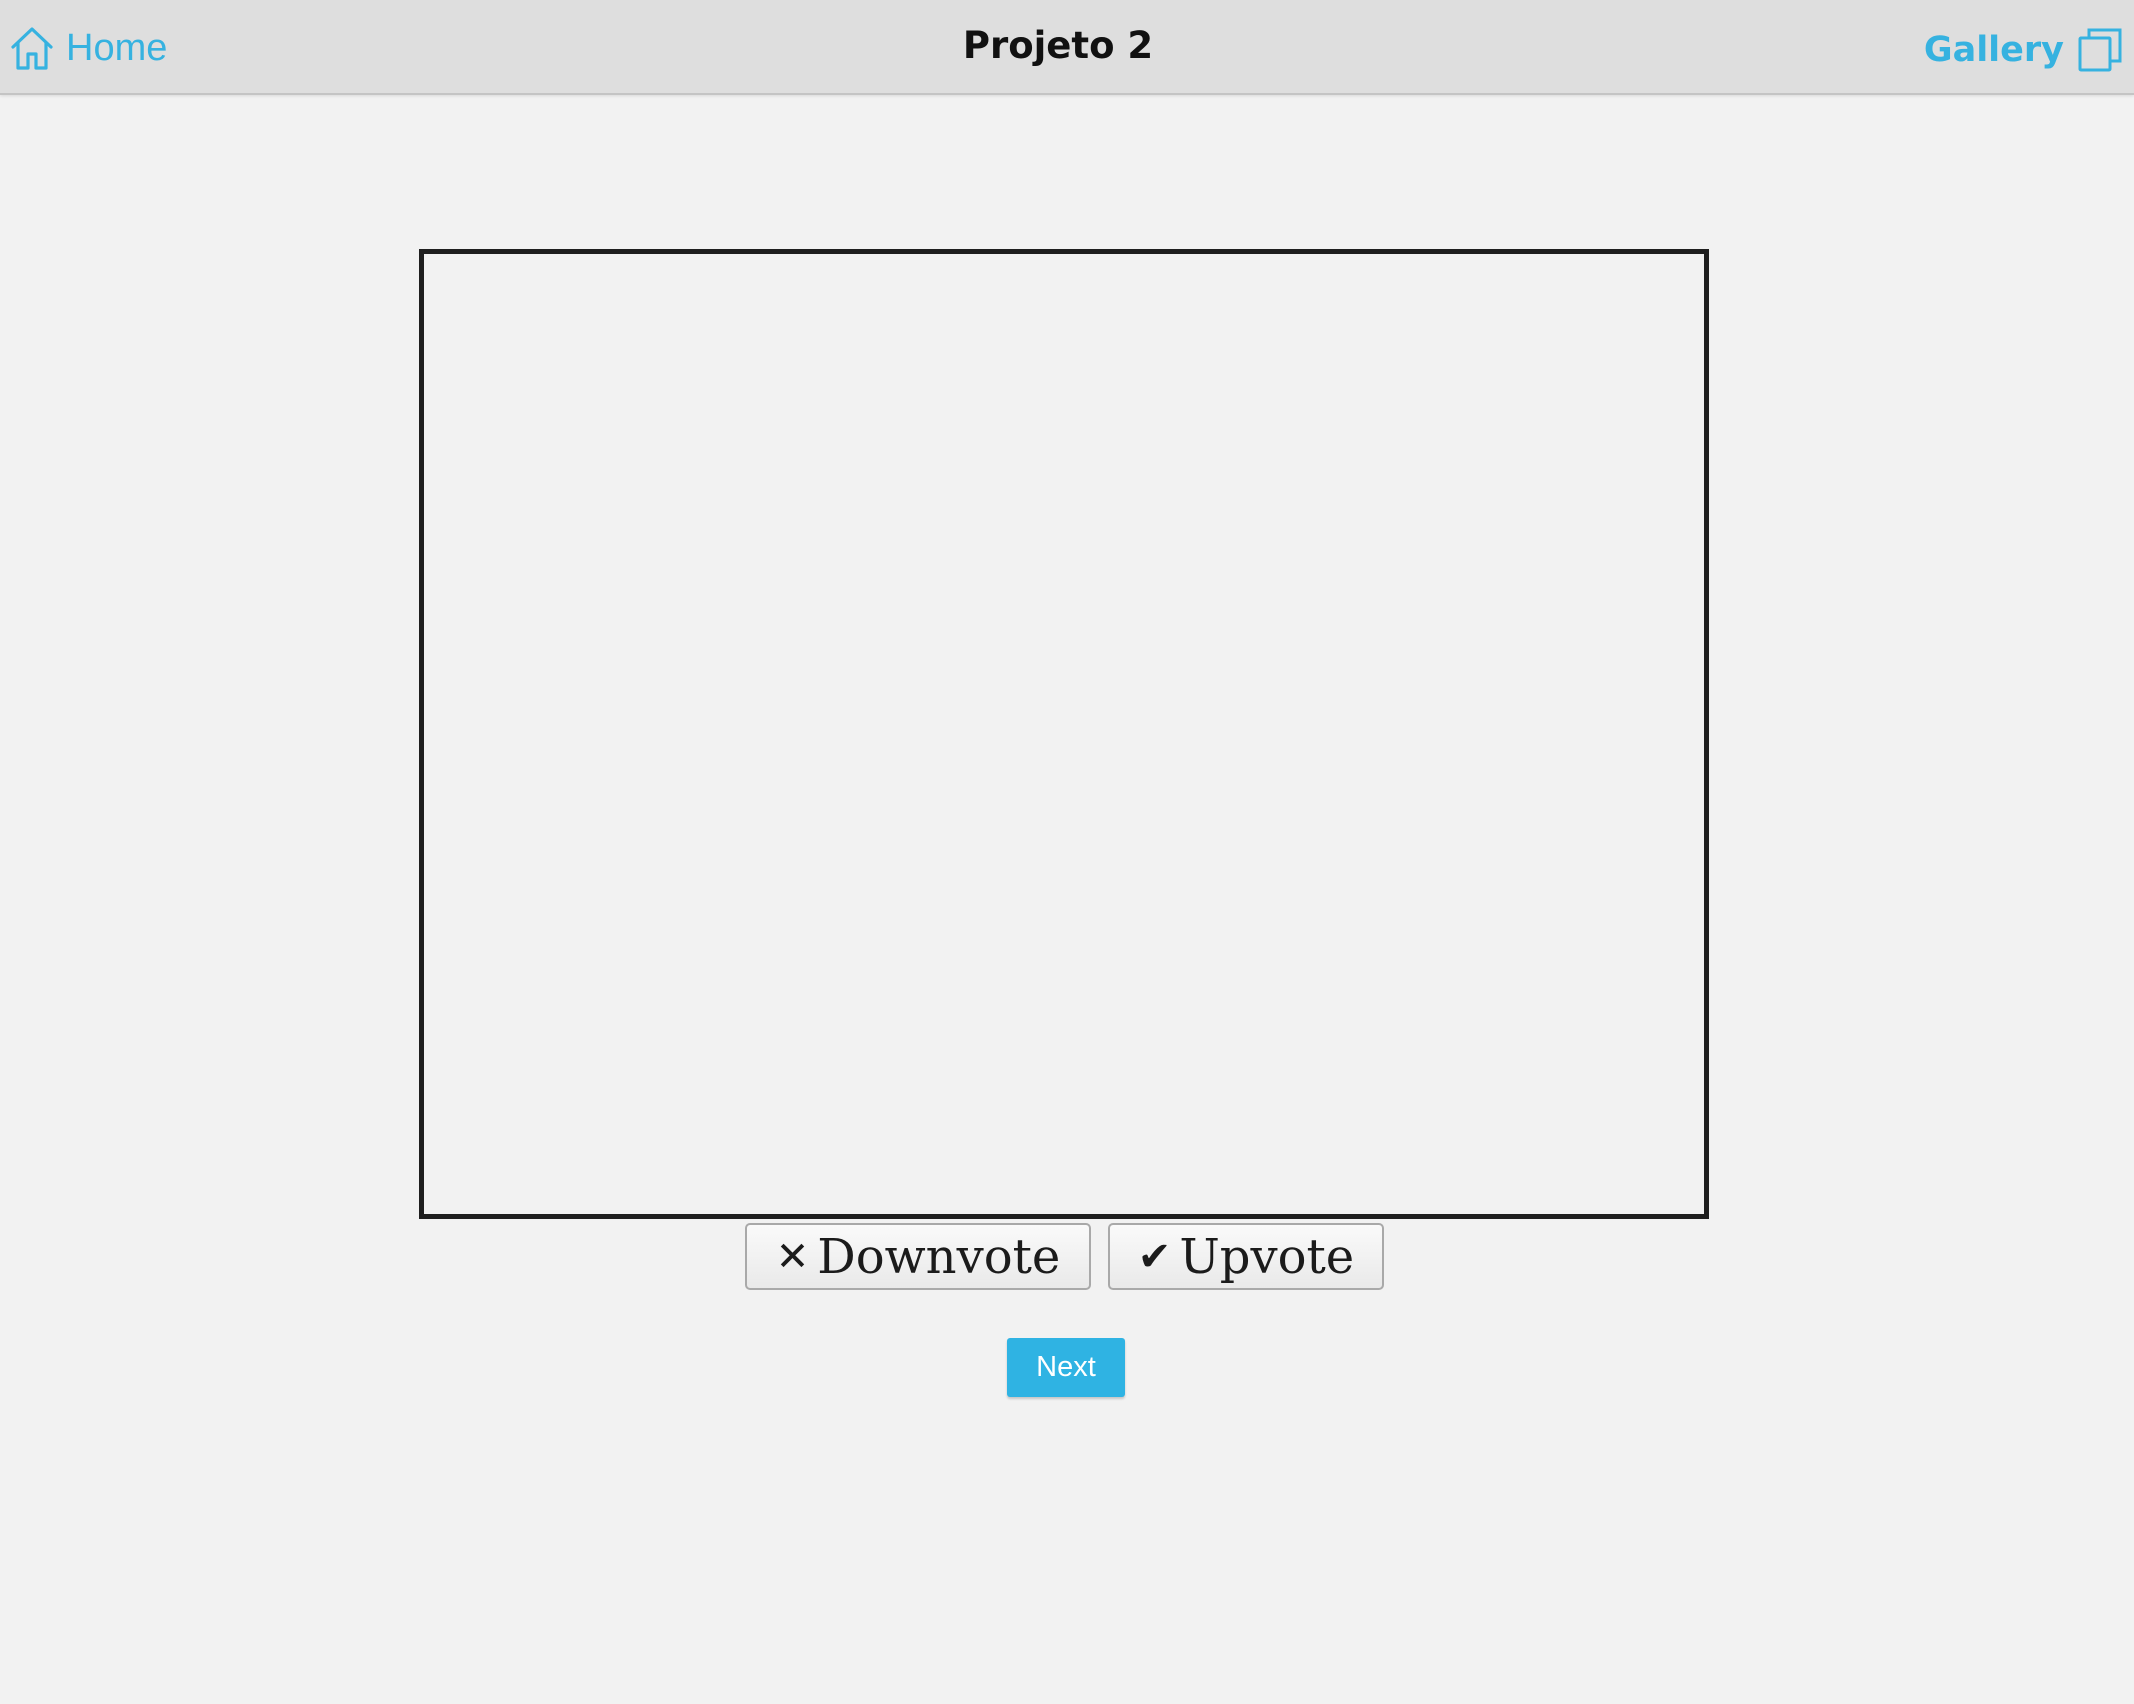 The height and width of the screenshot is (1704, 2134). What do you see at coordinates (939, 1256) in the screenshot?
I see `downvote-label: Downvote` at bounding box center [939, 1256].